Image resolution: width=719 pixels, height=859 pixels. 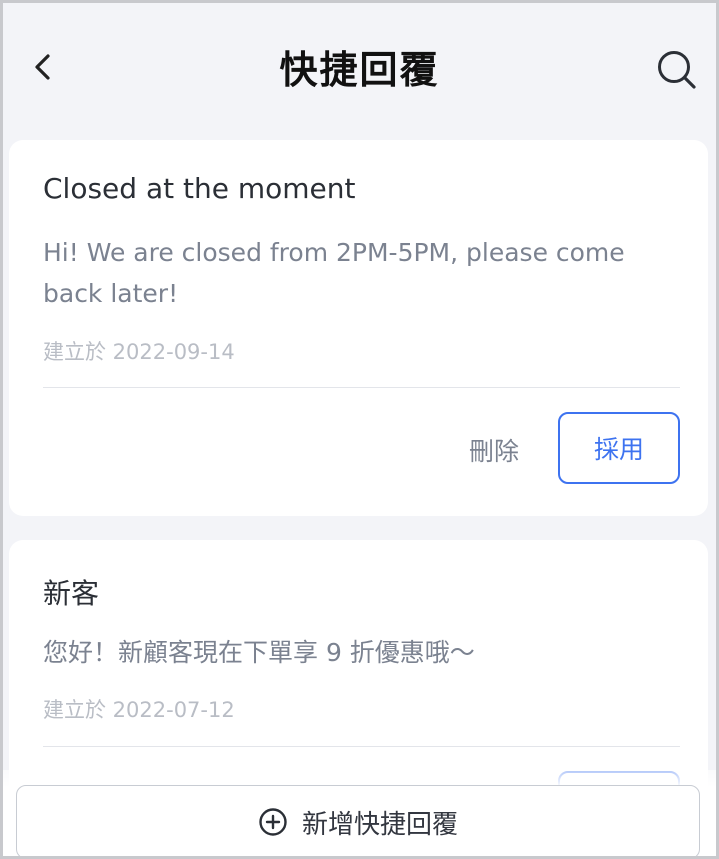 What do you see at coordinates (273, 822) in the screenshot?
I see `plus-circle-icon` at bounding box center [273, 822].